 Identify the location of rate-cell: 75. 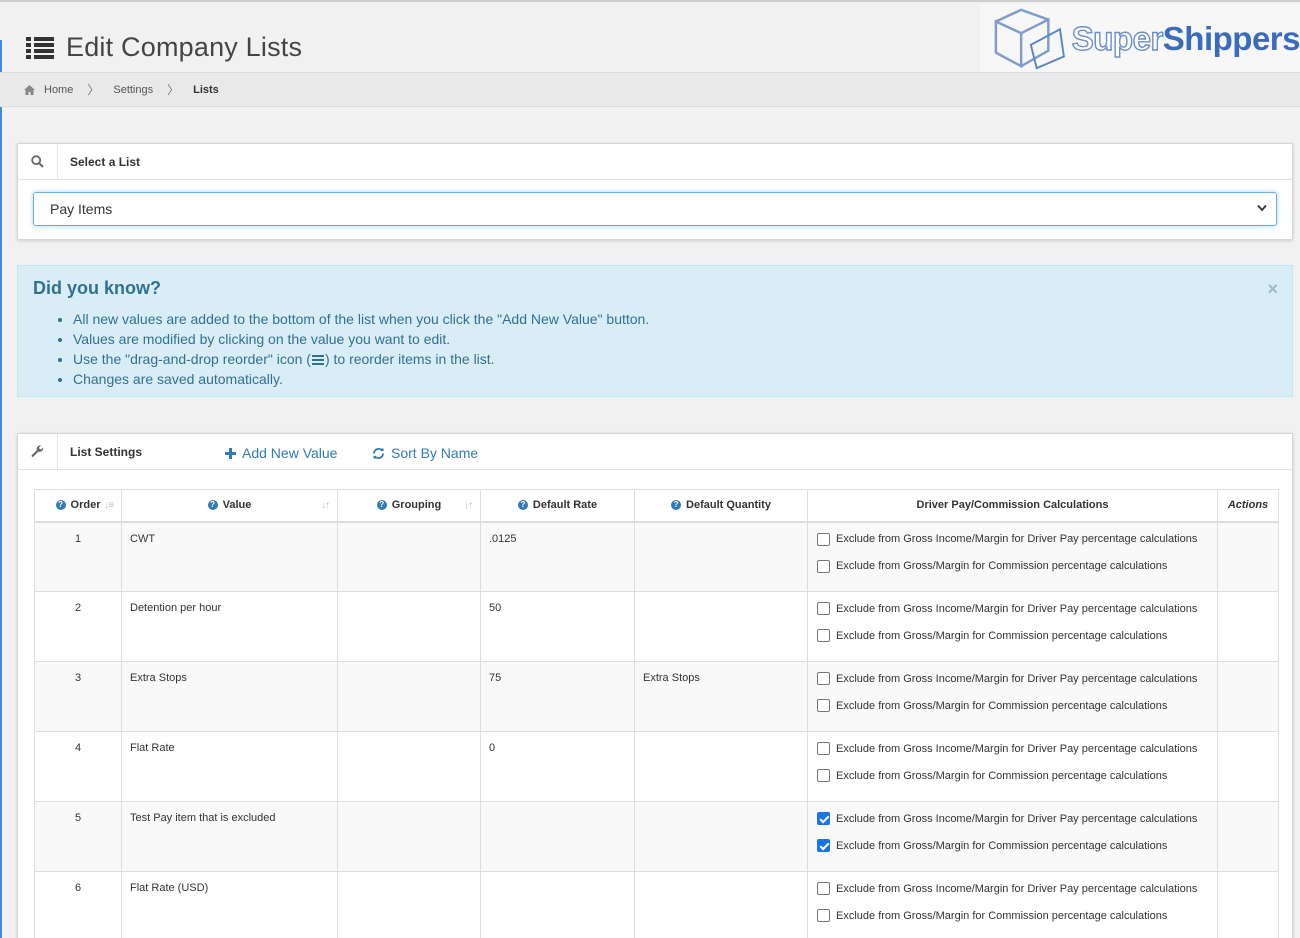
(557, 696).